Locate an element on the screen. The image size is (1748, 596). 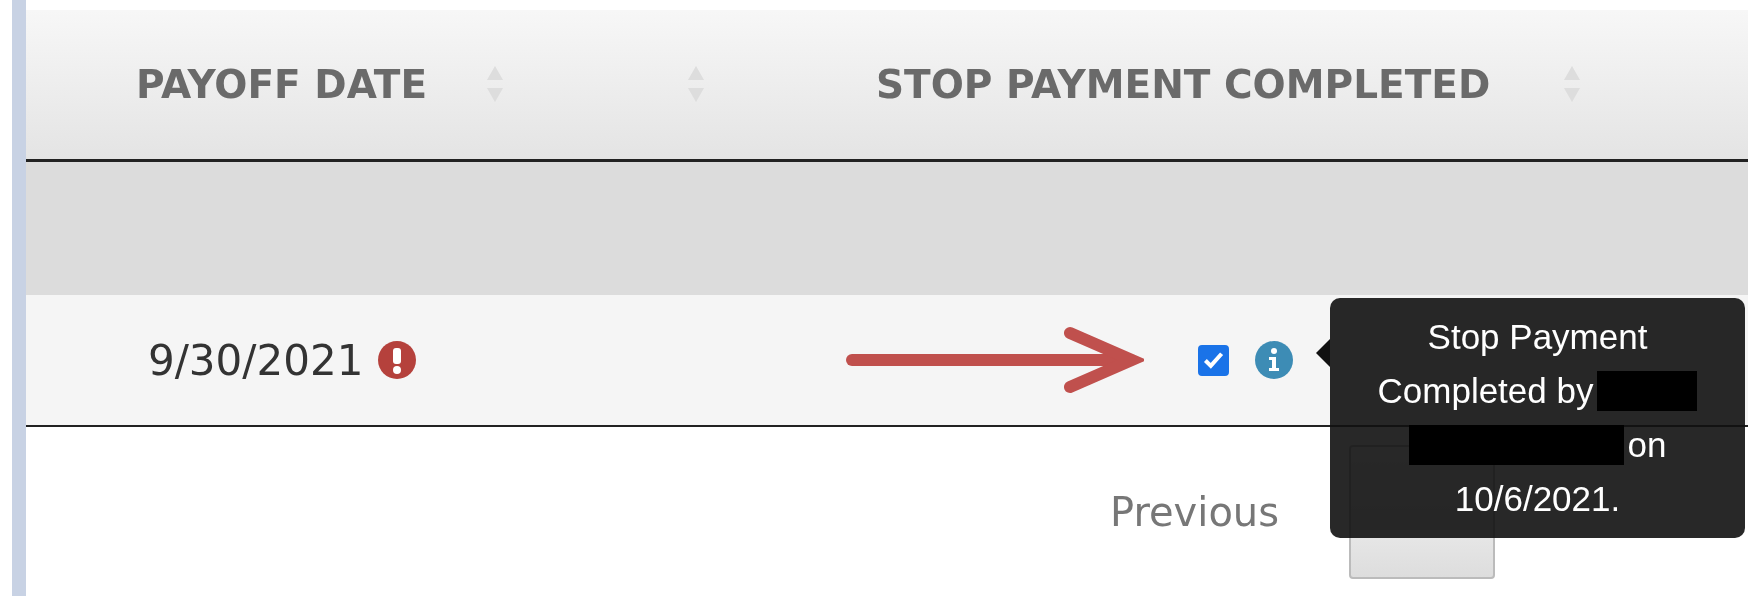
checkbox is located at coordinates (1213, 360).